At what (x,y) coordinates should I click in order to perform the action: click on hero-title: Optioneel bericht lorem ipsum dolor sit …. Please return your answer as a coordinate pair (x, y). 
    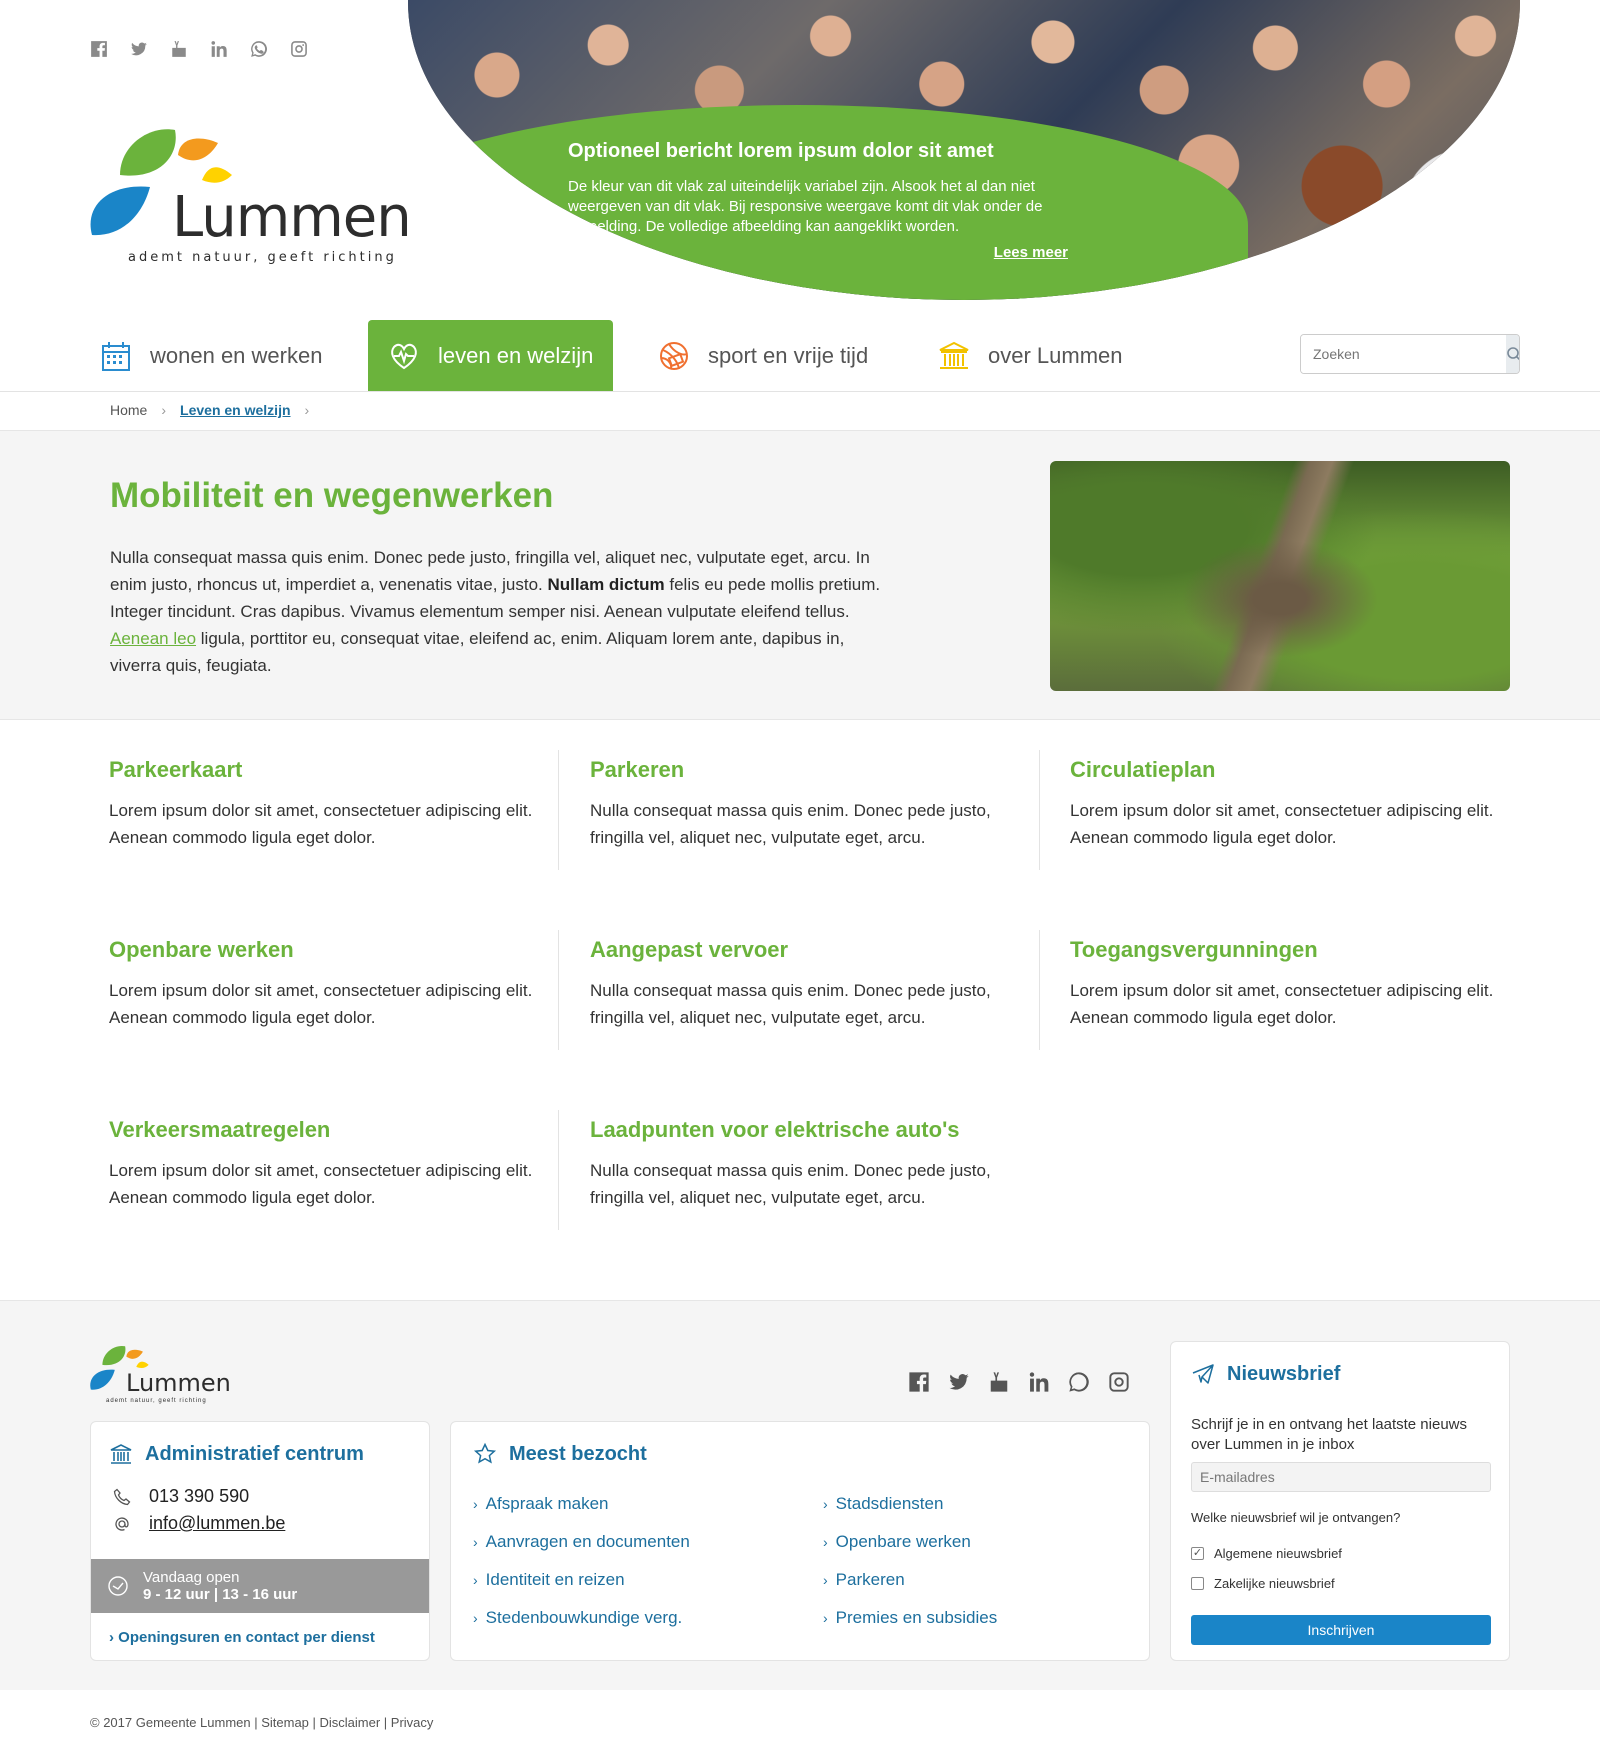
    Looking at the image, I should click on (781, 151).